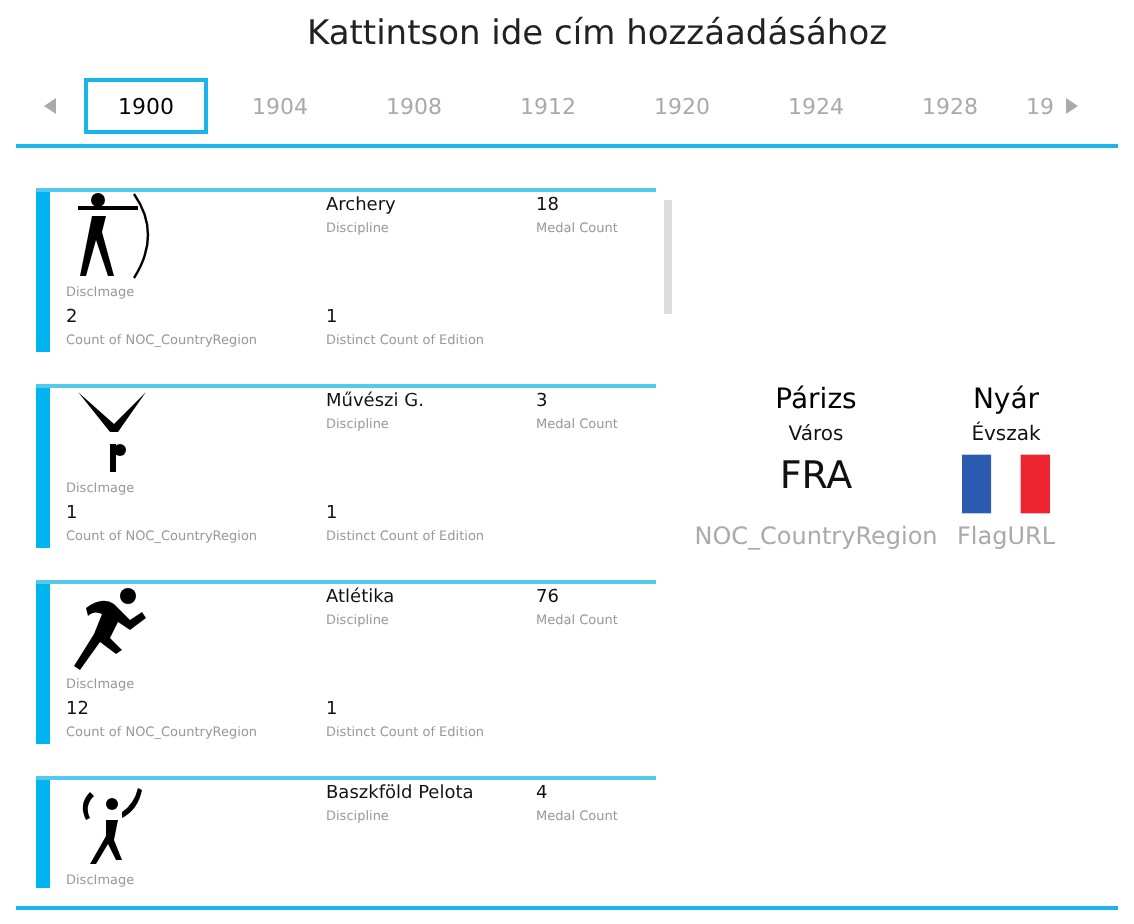 This screenshot has height=924, width=1134. Describe the element at coordinates (548, 206) in the screenshot. I see `medal-count-value: 18` at that location.